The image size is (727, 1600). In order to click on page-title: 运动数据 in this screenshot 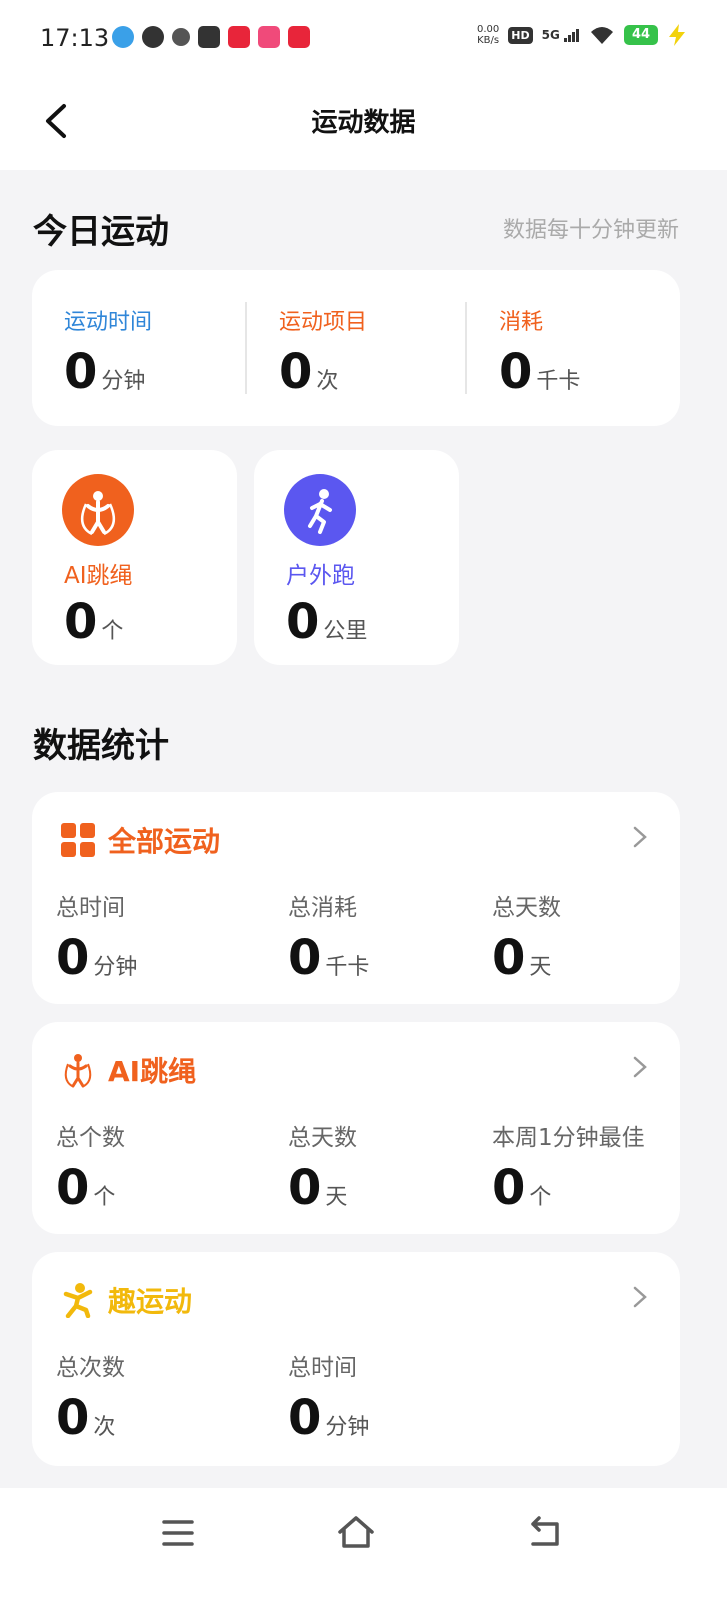, I will do `click(363, 123)`.